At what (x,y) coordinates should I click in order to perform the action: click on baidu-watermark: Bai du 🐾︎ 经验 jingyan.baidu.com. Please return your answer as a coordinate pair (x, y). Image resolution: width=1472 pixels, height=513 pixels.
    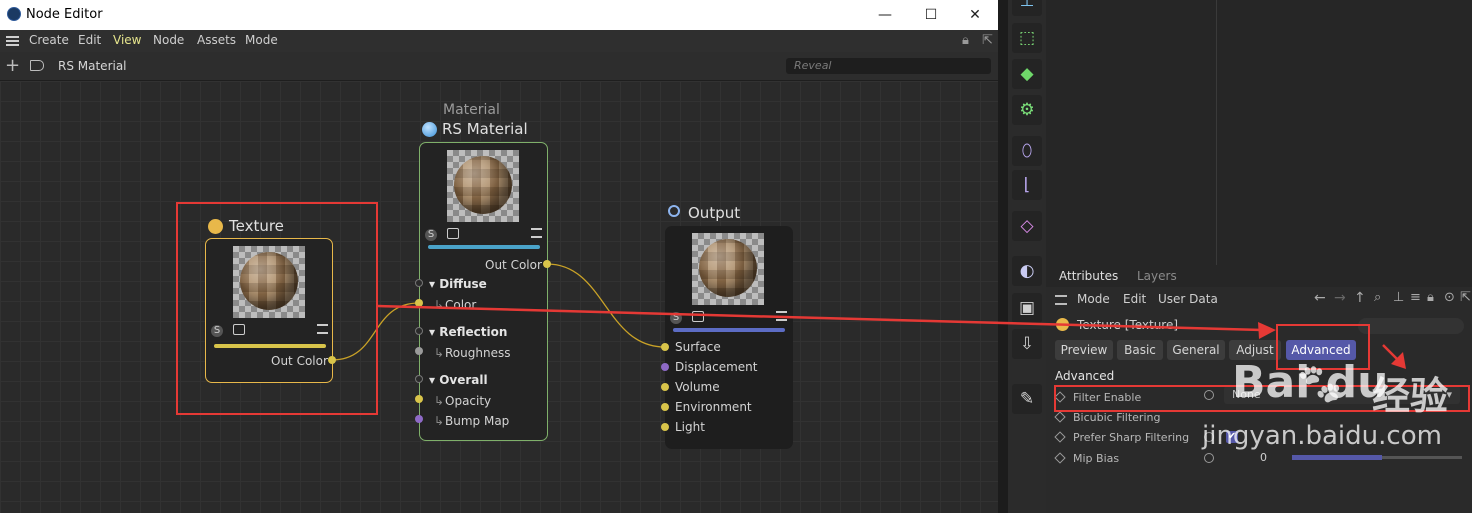
    Looking at the image, I should click on (1332, 412).